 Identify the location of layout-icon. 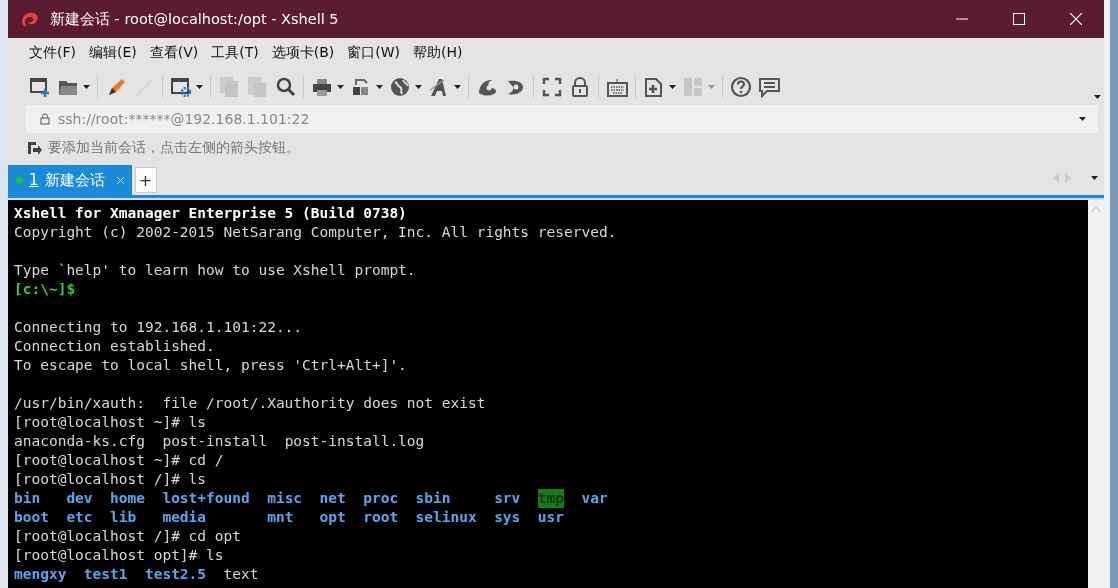
(693, 86).